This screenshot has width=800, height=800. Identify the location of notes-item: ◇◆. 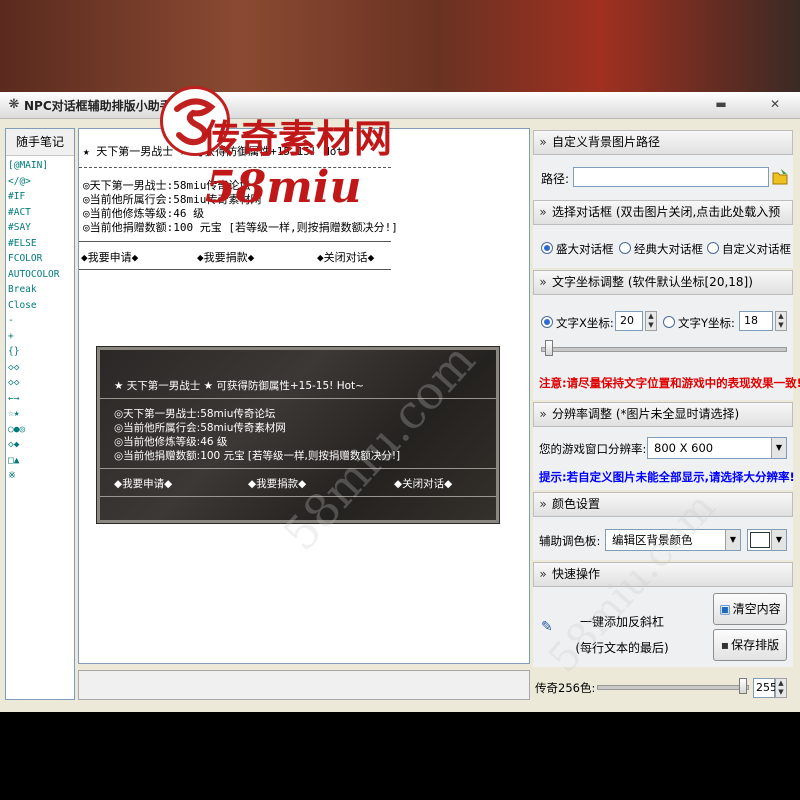
(41, 445).